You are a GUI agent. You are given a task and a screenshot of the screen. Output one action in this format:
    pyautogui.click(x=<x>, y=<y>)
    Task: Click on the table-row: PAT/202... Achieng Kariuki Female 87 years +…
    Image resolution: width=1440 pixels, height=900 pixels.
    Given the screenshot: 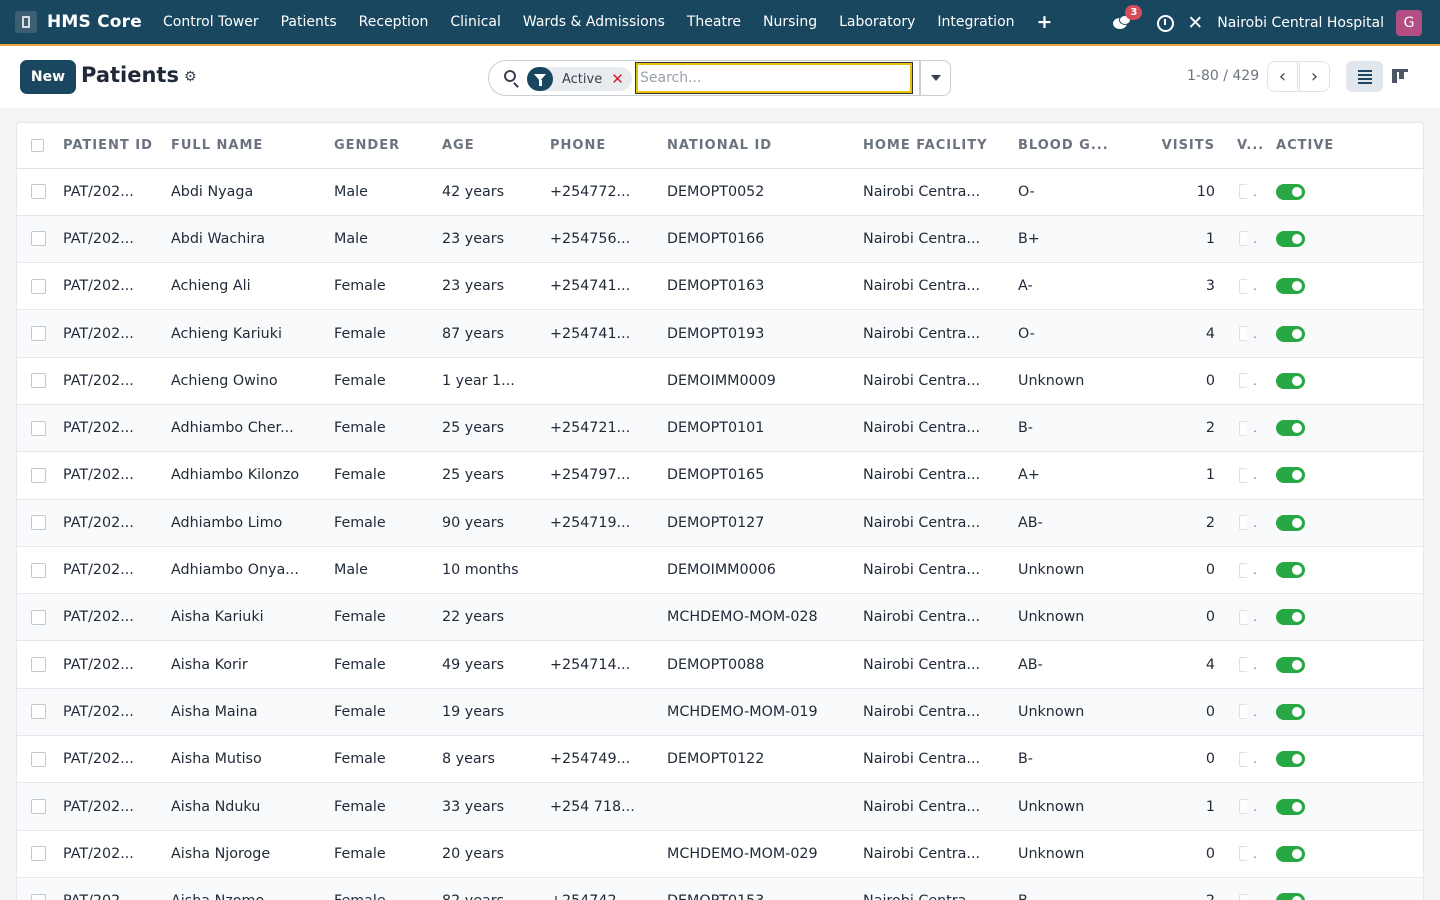 What is the action you would take?
    pyautogui.click(x=720, y=333)
    